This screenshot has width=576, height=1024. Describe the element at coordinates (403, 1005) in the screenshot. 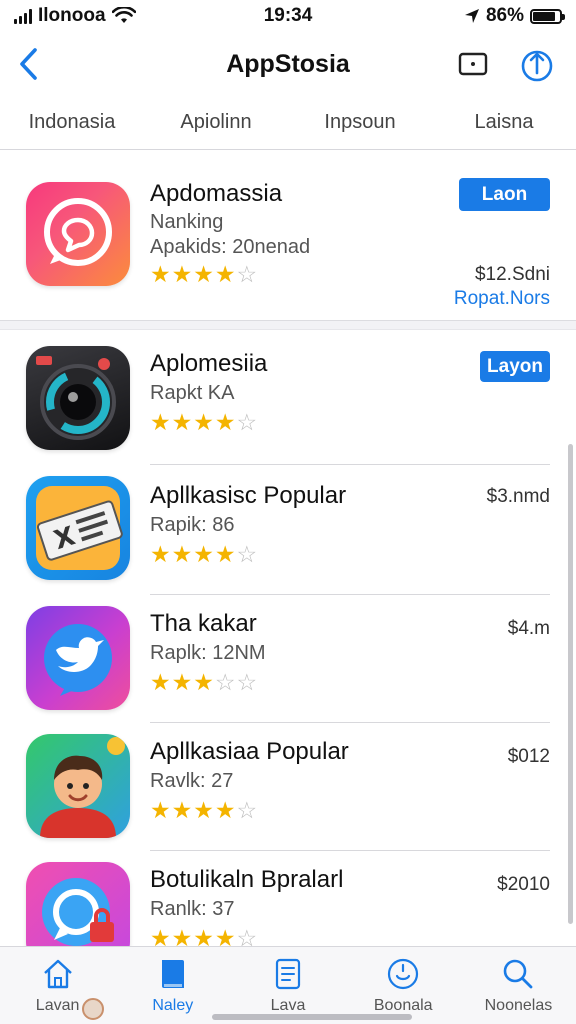

I see `tabbar-label: Boonala` at that location.